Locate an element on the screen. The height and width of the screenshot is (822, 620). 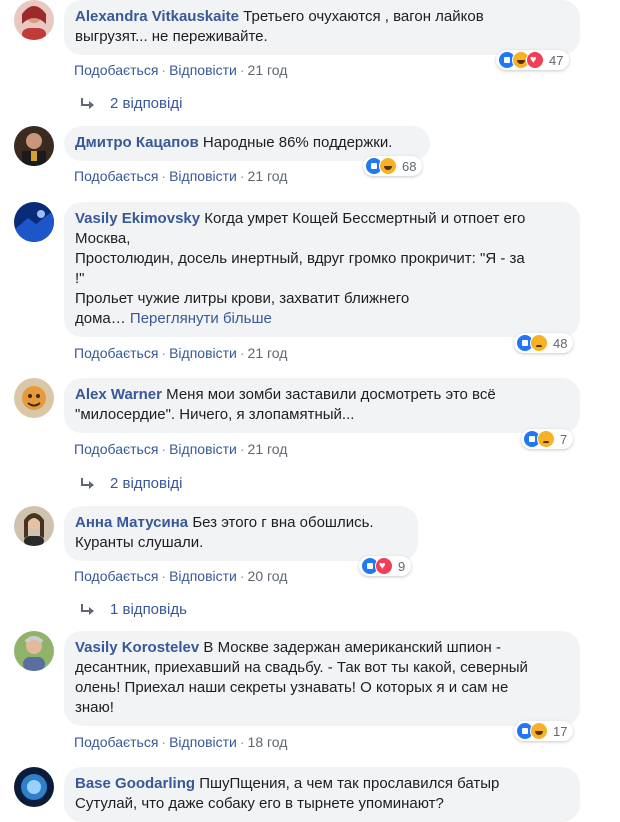
reaction-count: 47 is located at coordinates (556, 60).